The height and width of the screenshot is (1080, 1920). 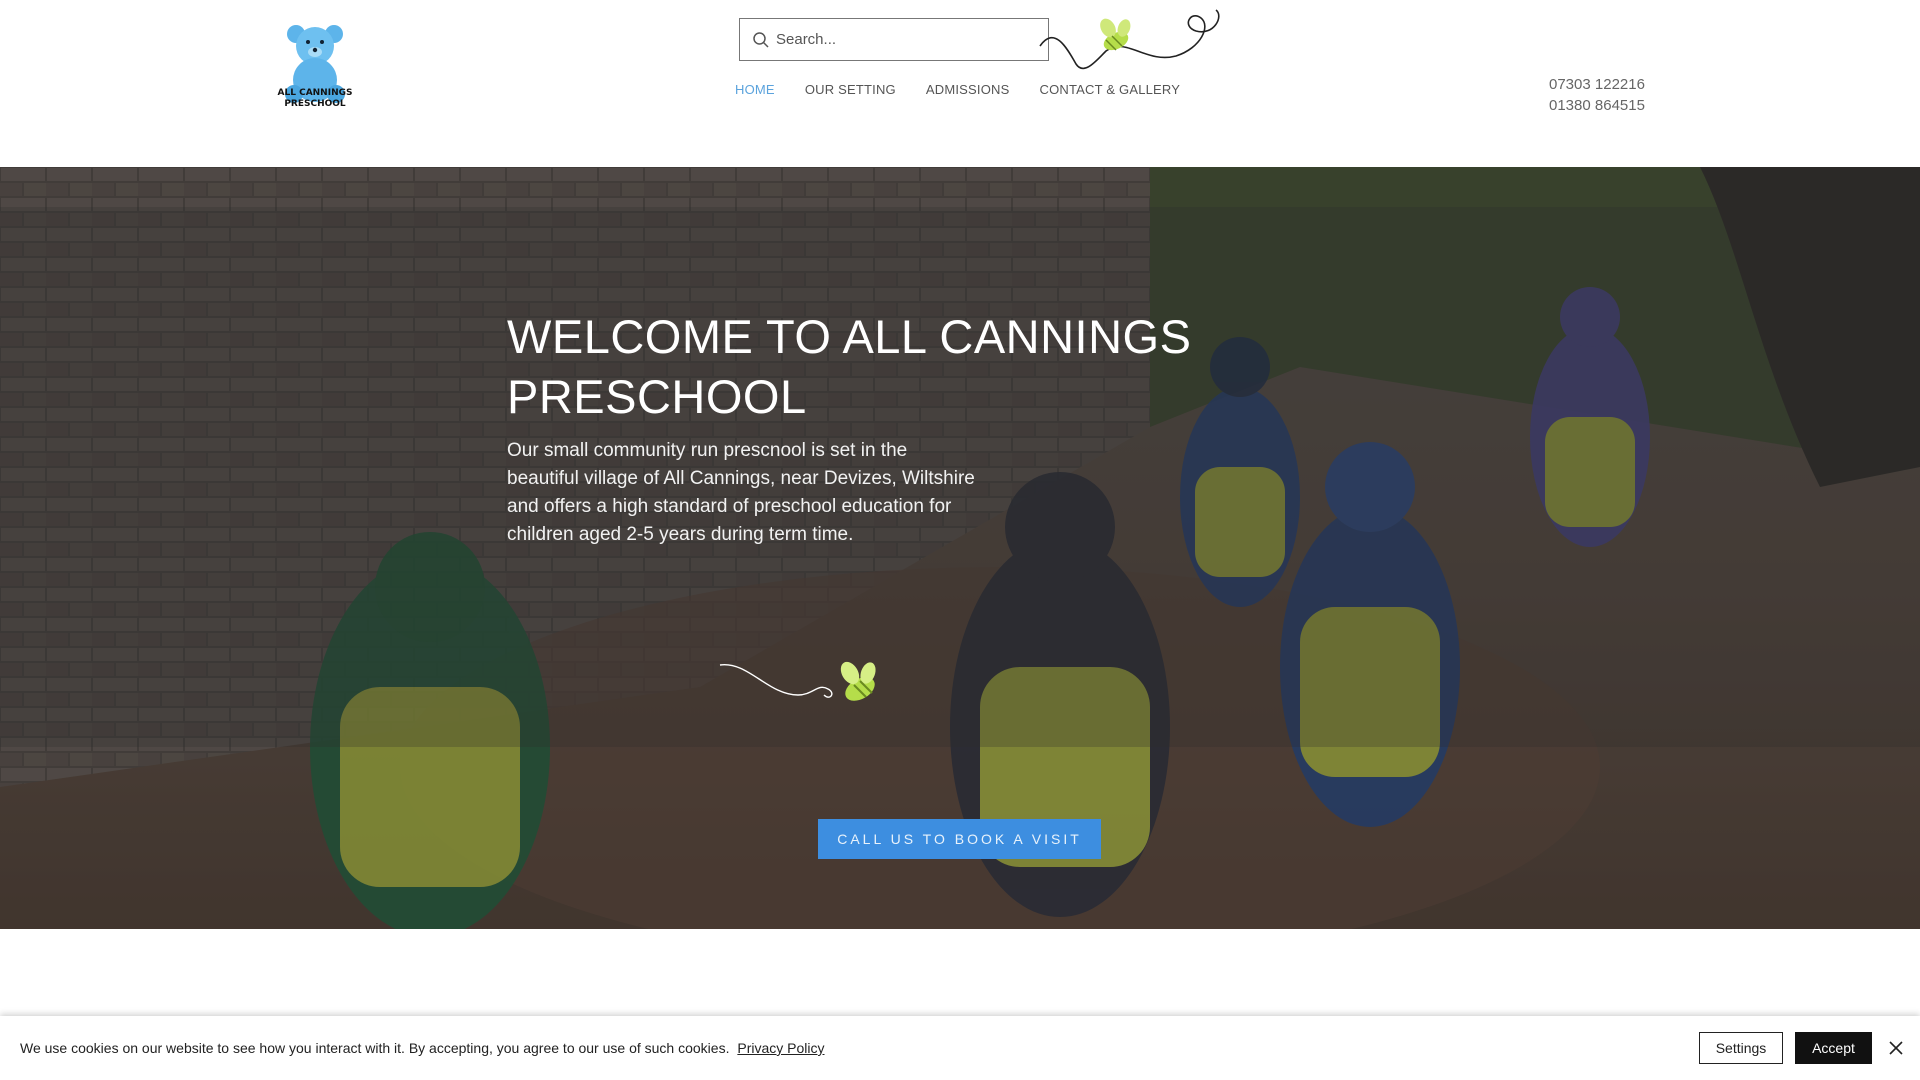 I want to click on search-input, so click(x=907, y=39).